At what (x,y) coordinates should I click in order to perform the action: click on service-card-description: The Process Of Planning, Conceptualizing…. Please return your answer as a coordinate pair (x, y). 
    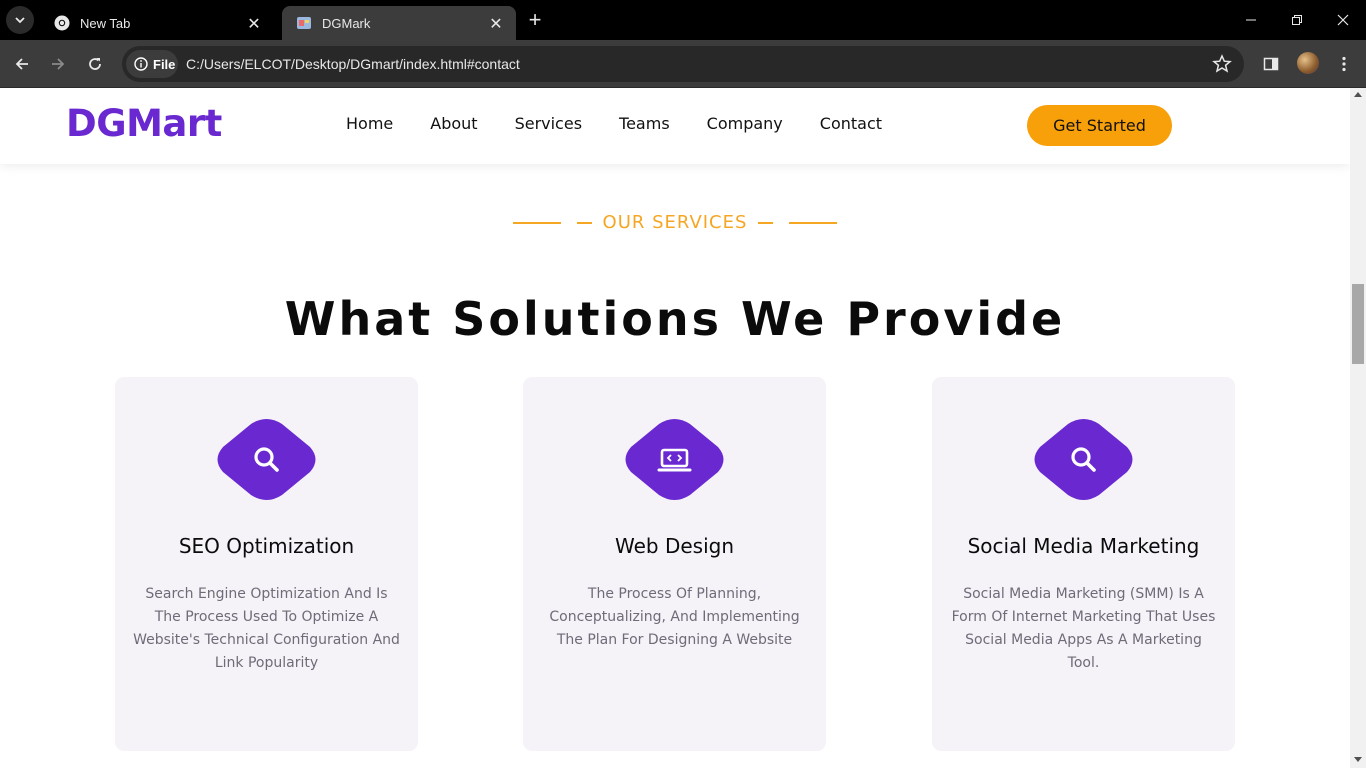
    Looking at the image, I should click on (674, 617).